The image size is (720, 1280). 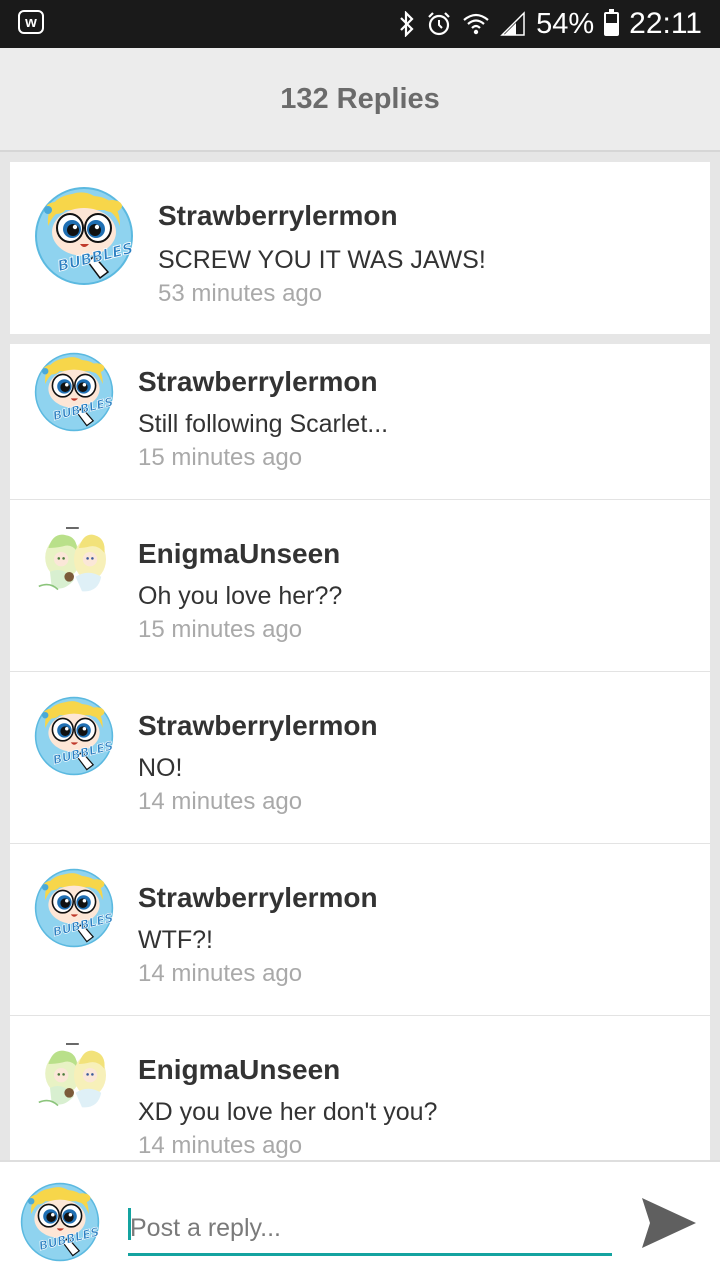 What do you see at coordinates (322, 260) in the screenshot?
I see `comment-text: SCREW YOU IT WAS JAWS!` at bounding box center [322, 260].